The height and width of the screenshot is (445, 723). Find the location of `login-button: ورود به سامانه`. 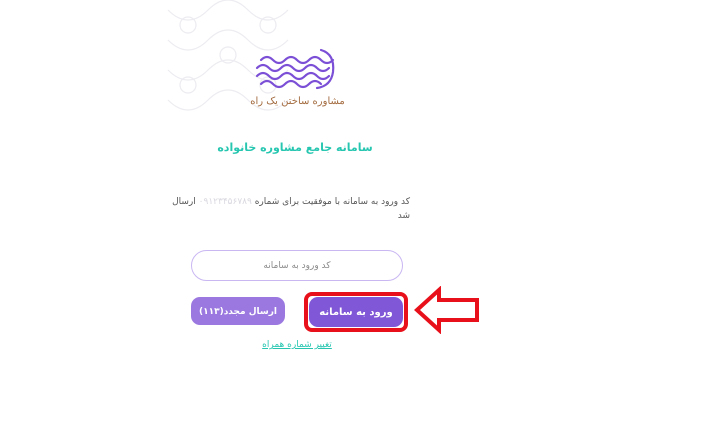

login-button: ورود به سامانه is located at coordinates (356, 312).